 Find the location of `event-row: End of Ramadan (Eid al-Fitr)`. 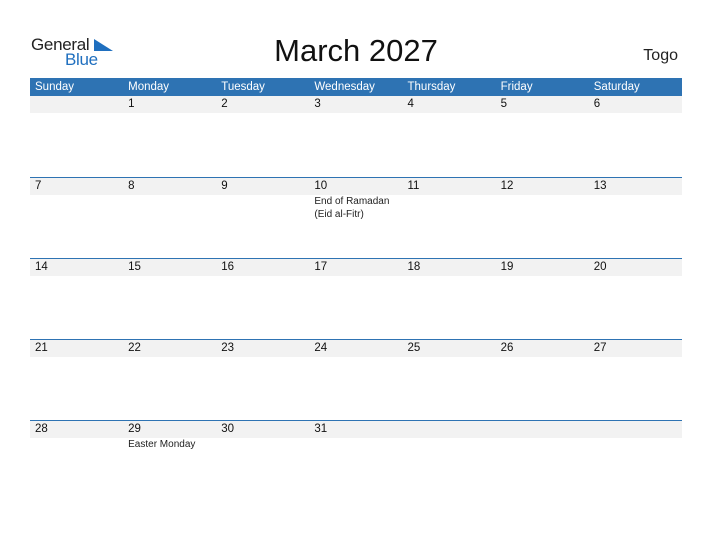

event-row: End of Ramadan (Eid al-Fitr) is located at coordinates (356, 208).